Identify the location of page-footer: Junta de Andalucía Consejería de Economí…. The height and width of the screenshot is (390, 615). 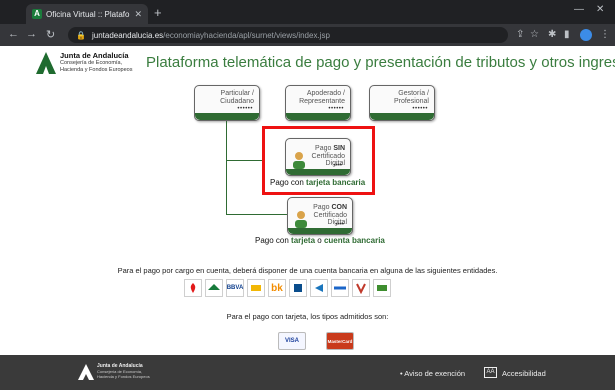
(307, 372).